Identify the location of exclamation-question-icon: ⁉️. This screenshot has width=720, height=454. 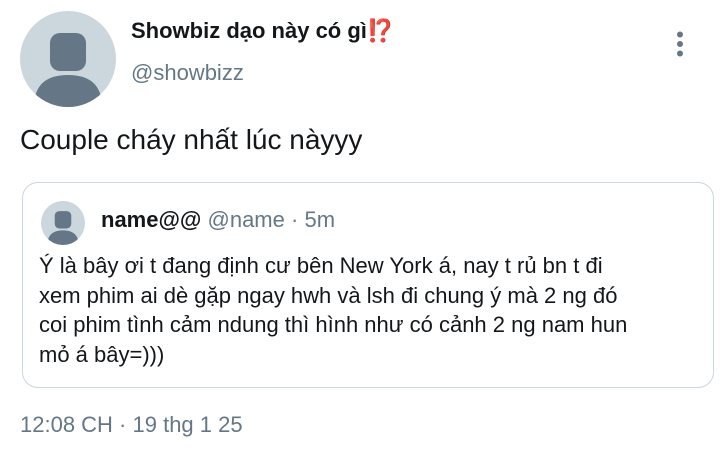
(380, 30).